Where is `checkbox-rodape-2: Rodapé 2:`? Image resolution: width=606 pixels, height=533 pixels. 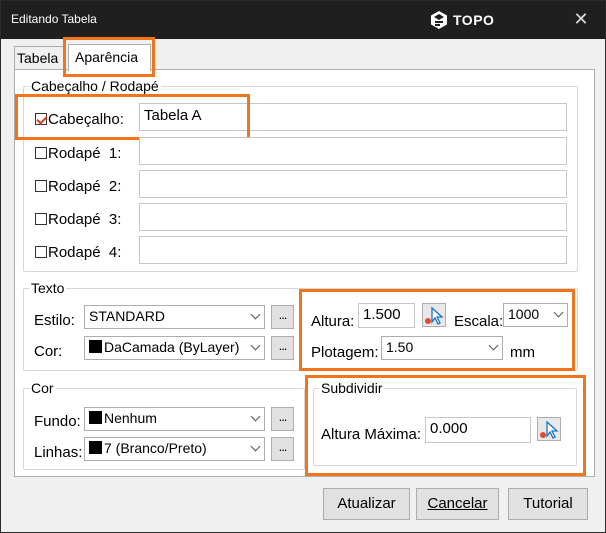 checkbox-rodape-2: Rodapé 2: is located at coordinates (78, 186).